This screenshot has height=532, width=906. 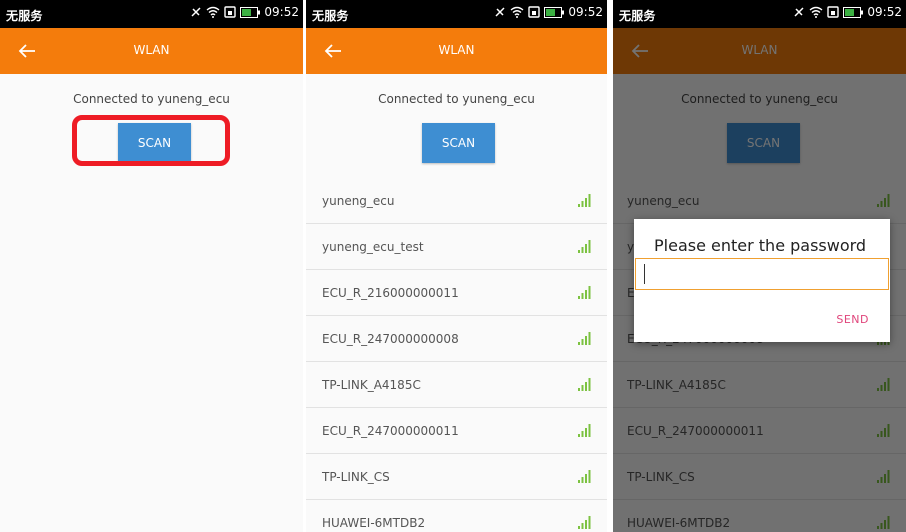 I want to click on dialog-title: Please enter the password, so click(x=760, y=245).